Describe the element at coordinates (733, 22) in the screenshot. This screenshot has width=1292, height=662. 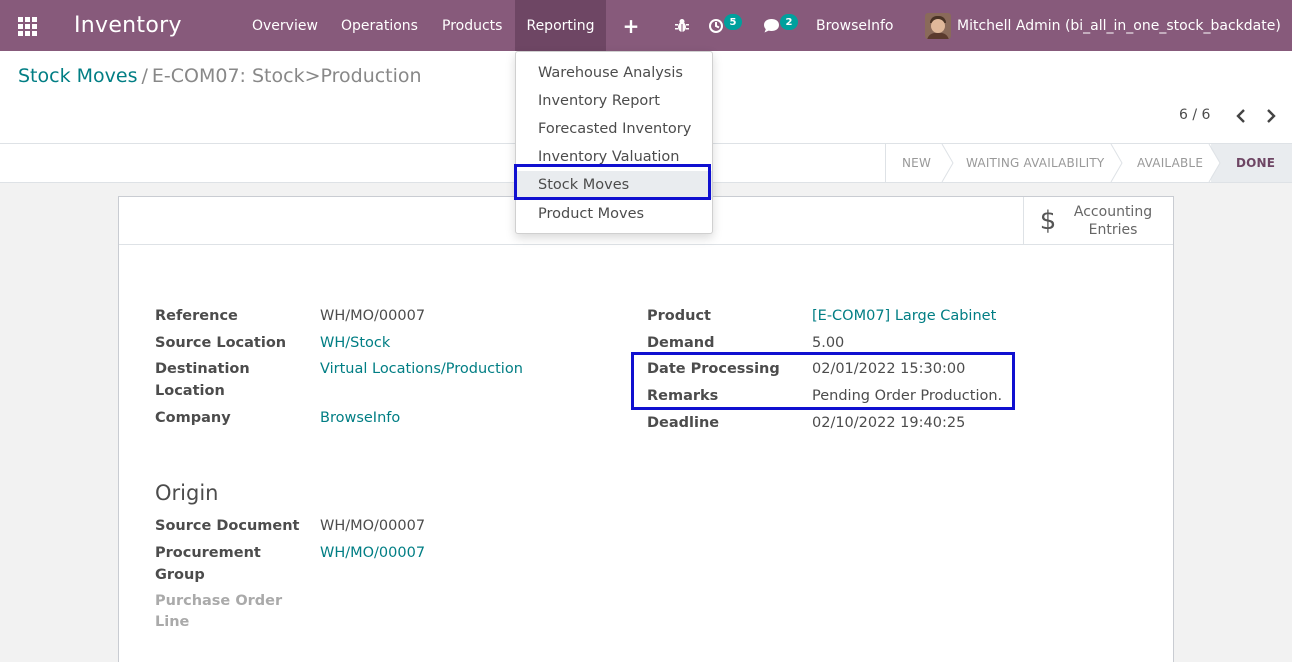
I see `activity-count-badge: 5` at that location.